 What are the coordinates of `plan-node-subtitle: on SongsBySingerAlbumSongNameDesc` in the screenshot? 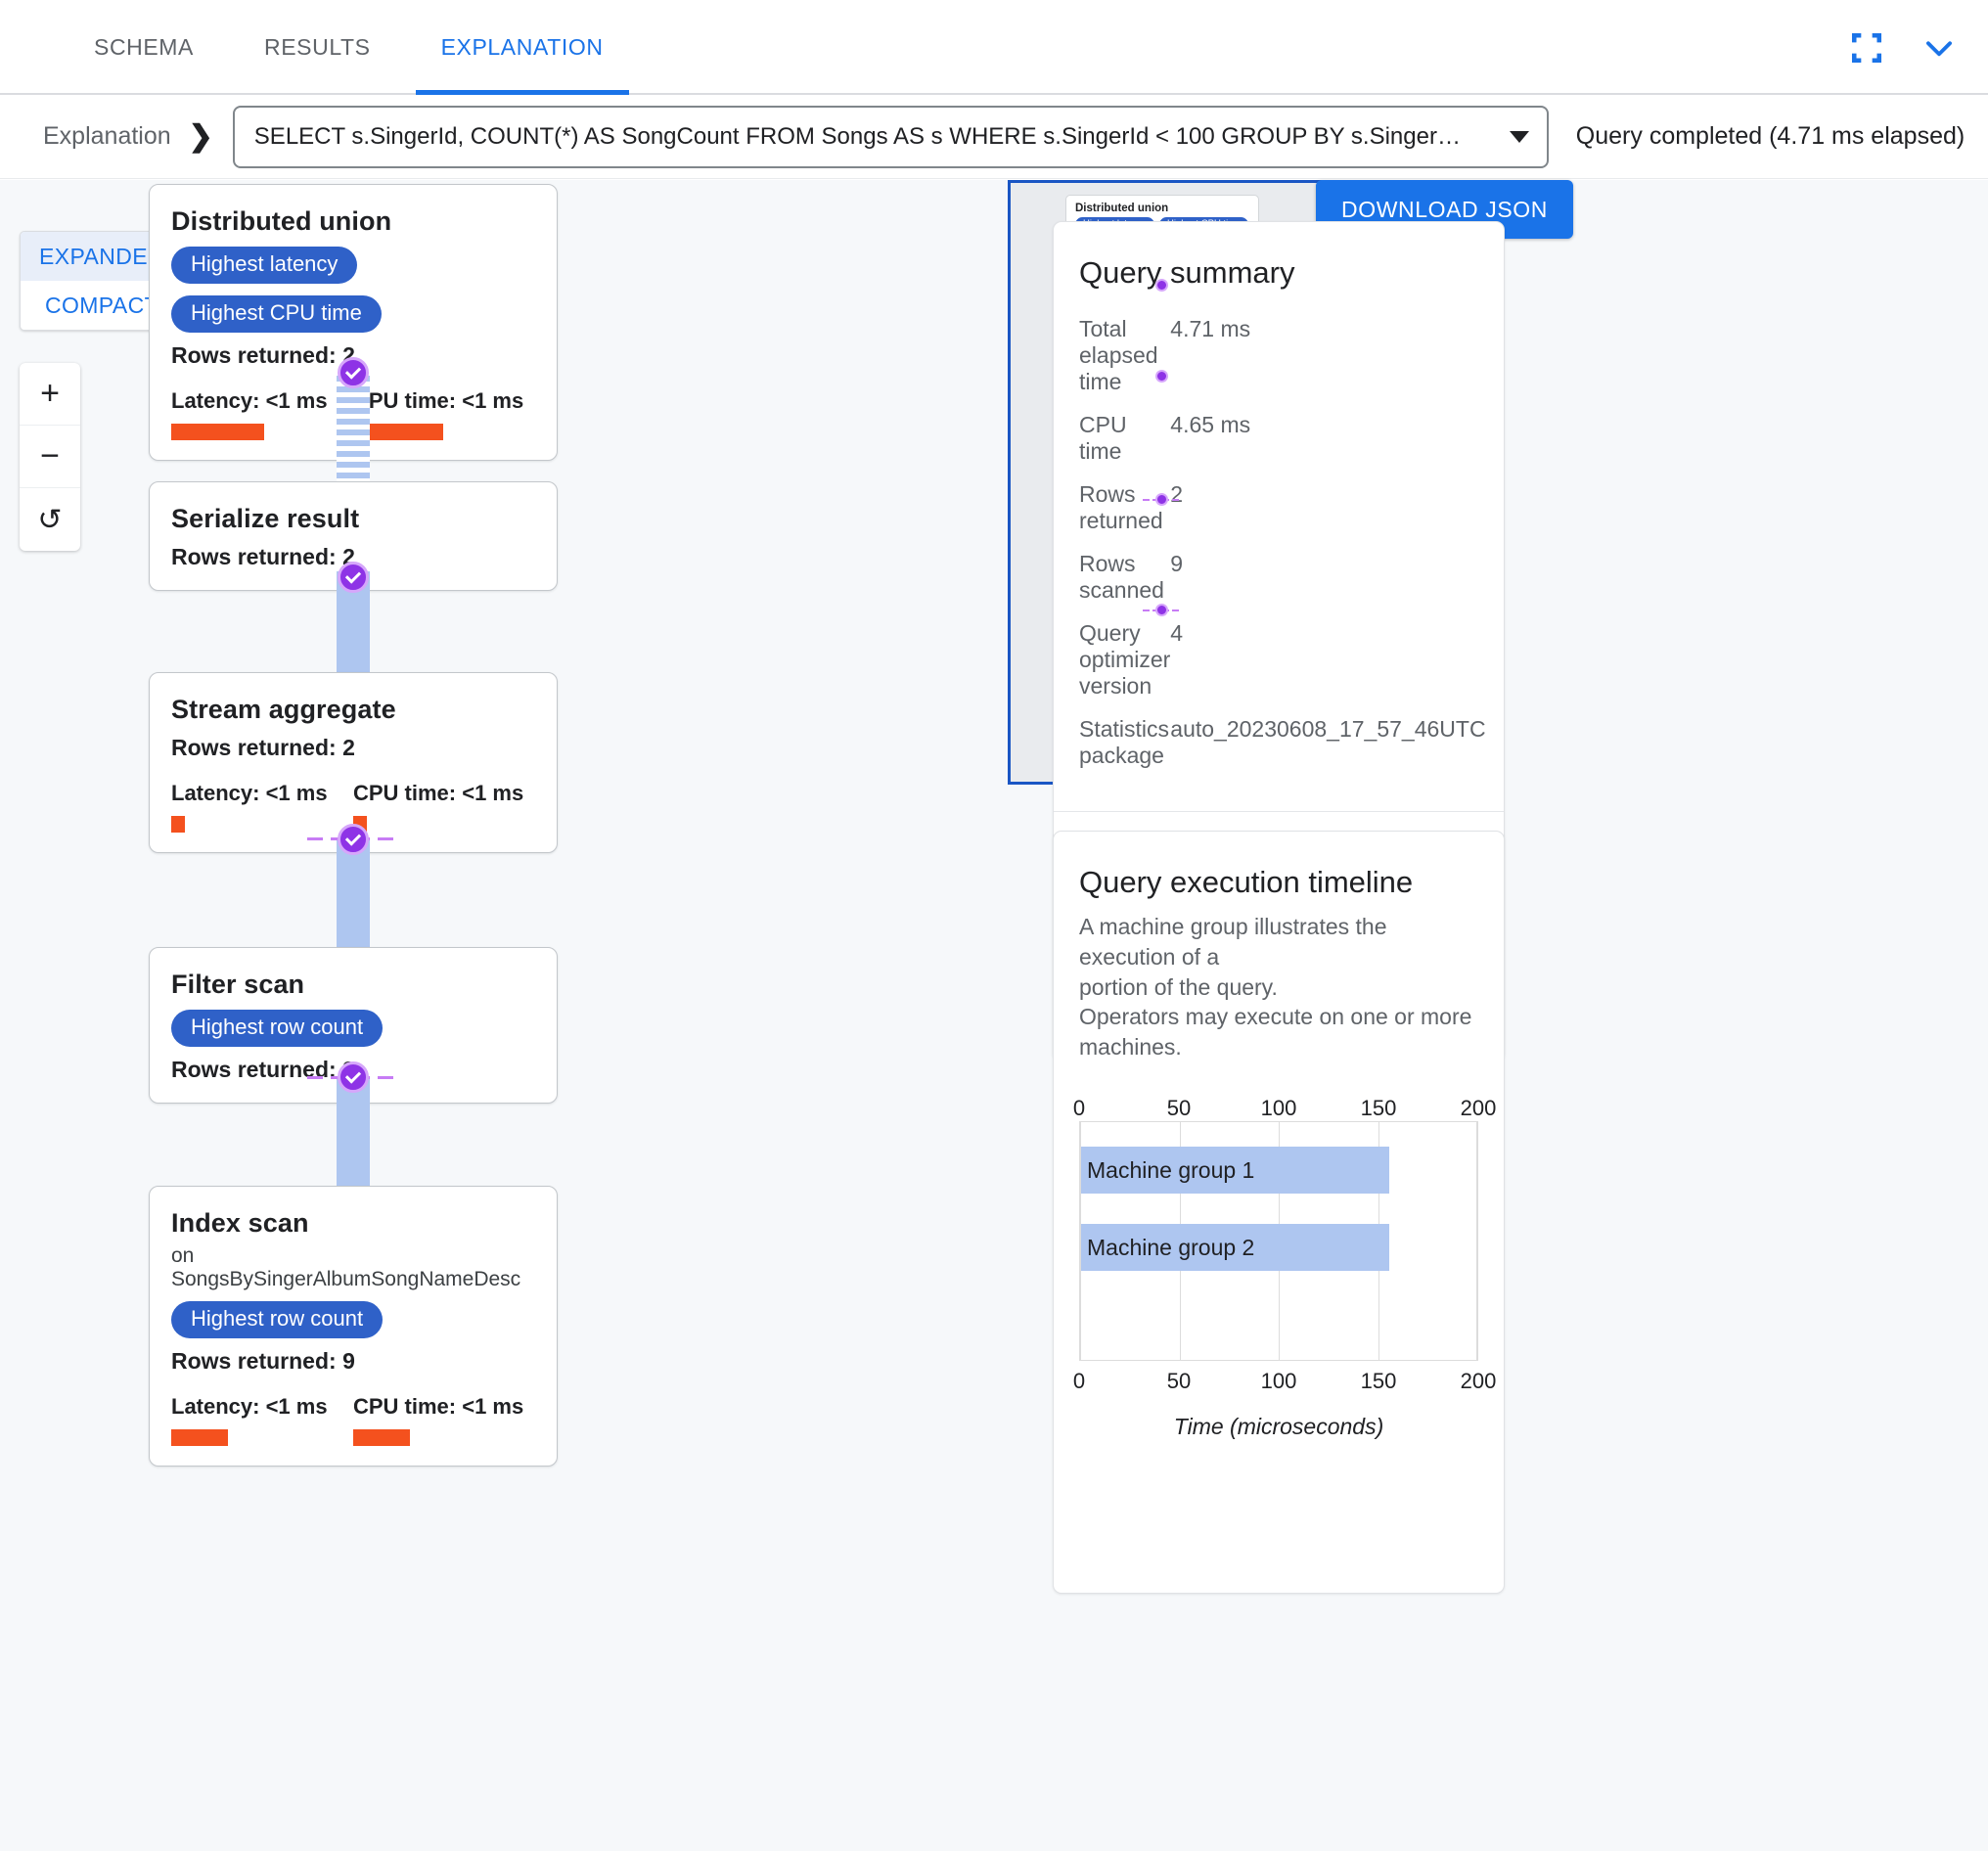 It's located at (346, 1267).